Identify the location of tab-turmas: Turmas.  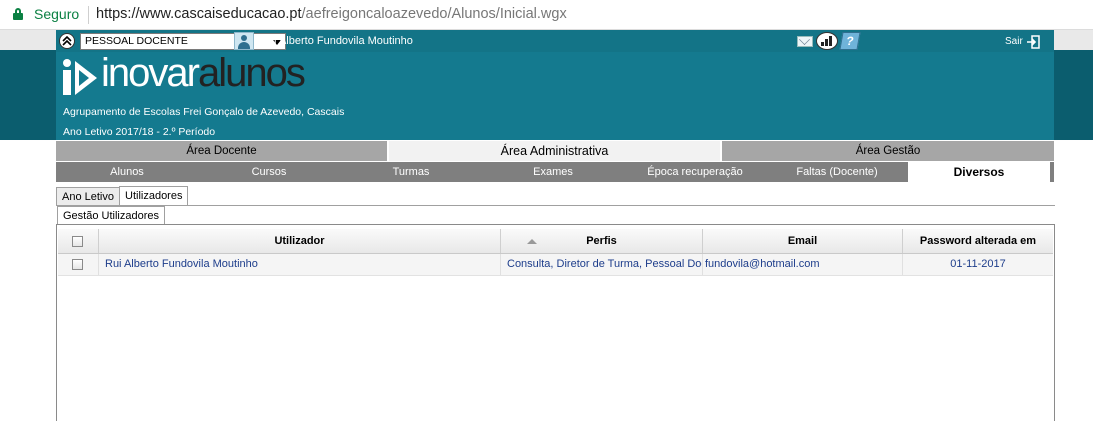
(411, 172).